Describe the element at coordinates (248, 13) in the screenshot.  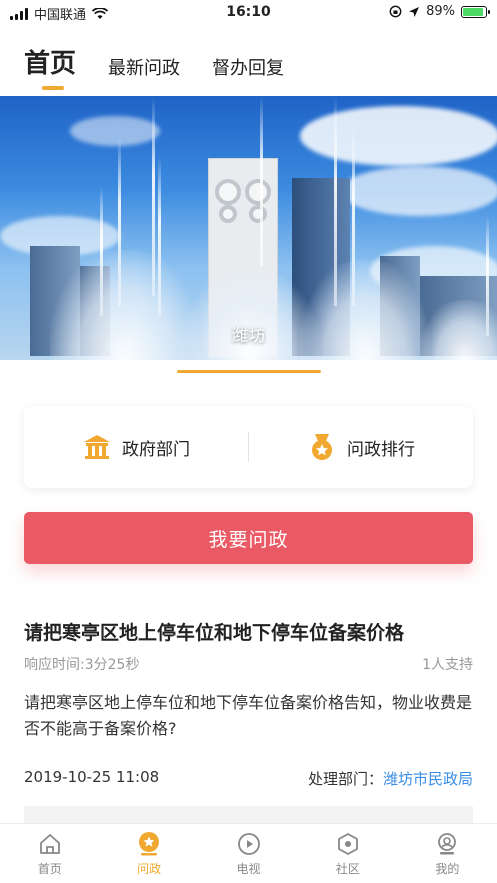
I see `status-bar: 中国联通 16:10 89%` at that location.